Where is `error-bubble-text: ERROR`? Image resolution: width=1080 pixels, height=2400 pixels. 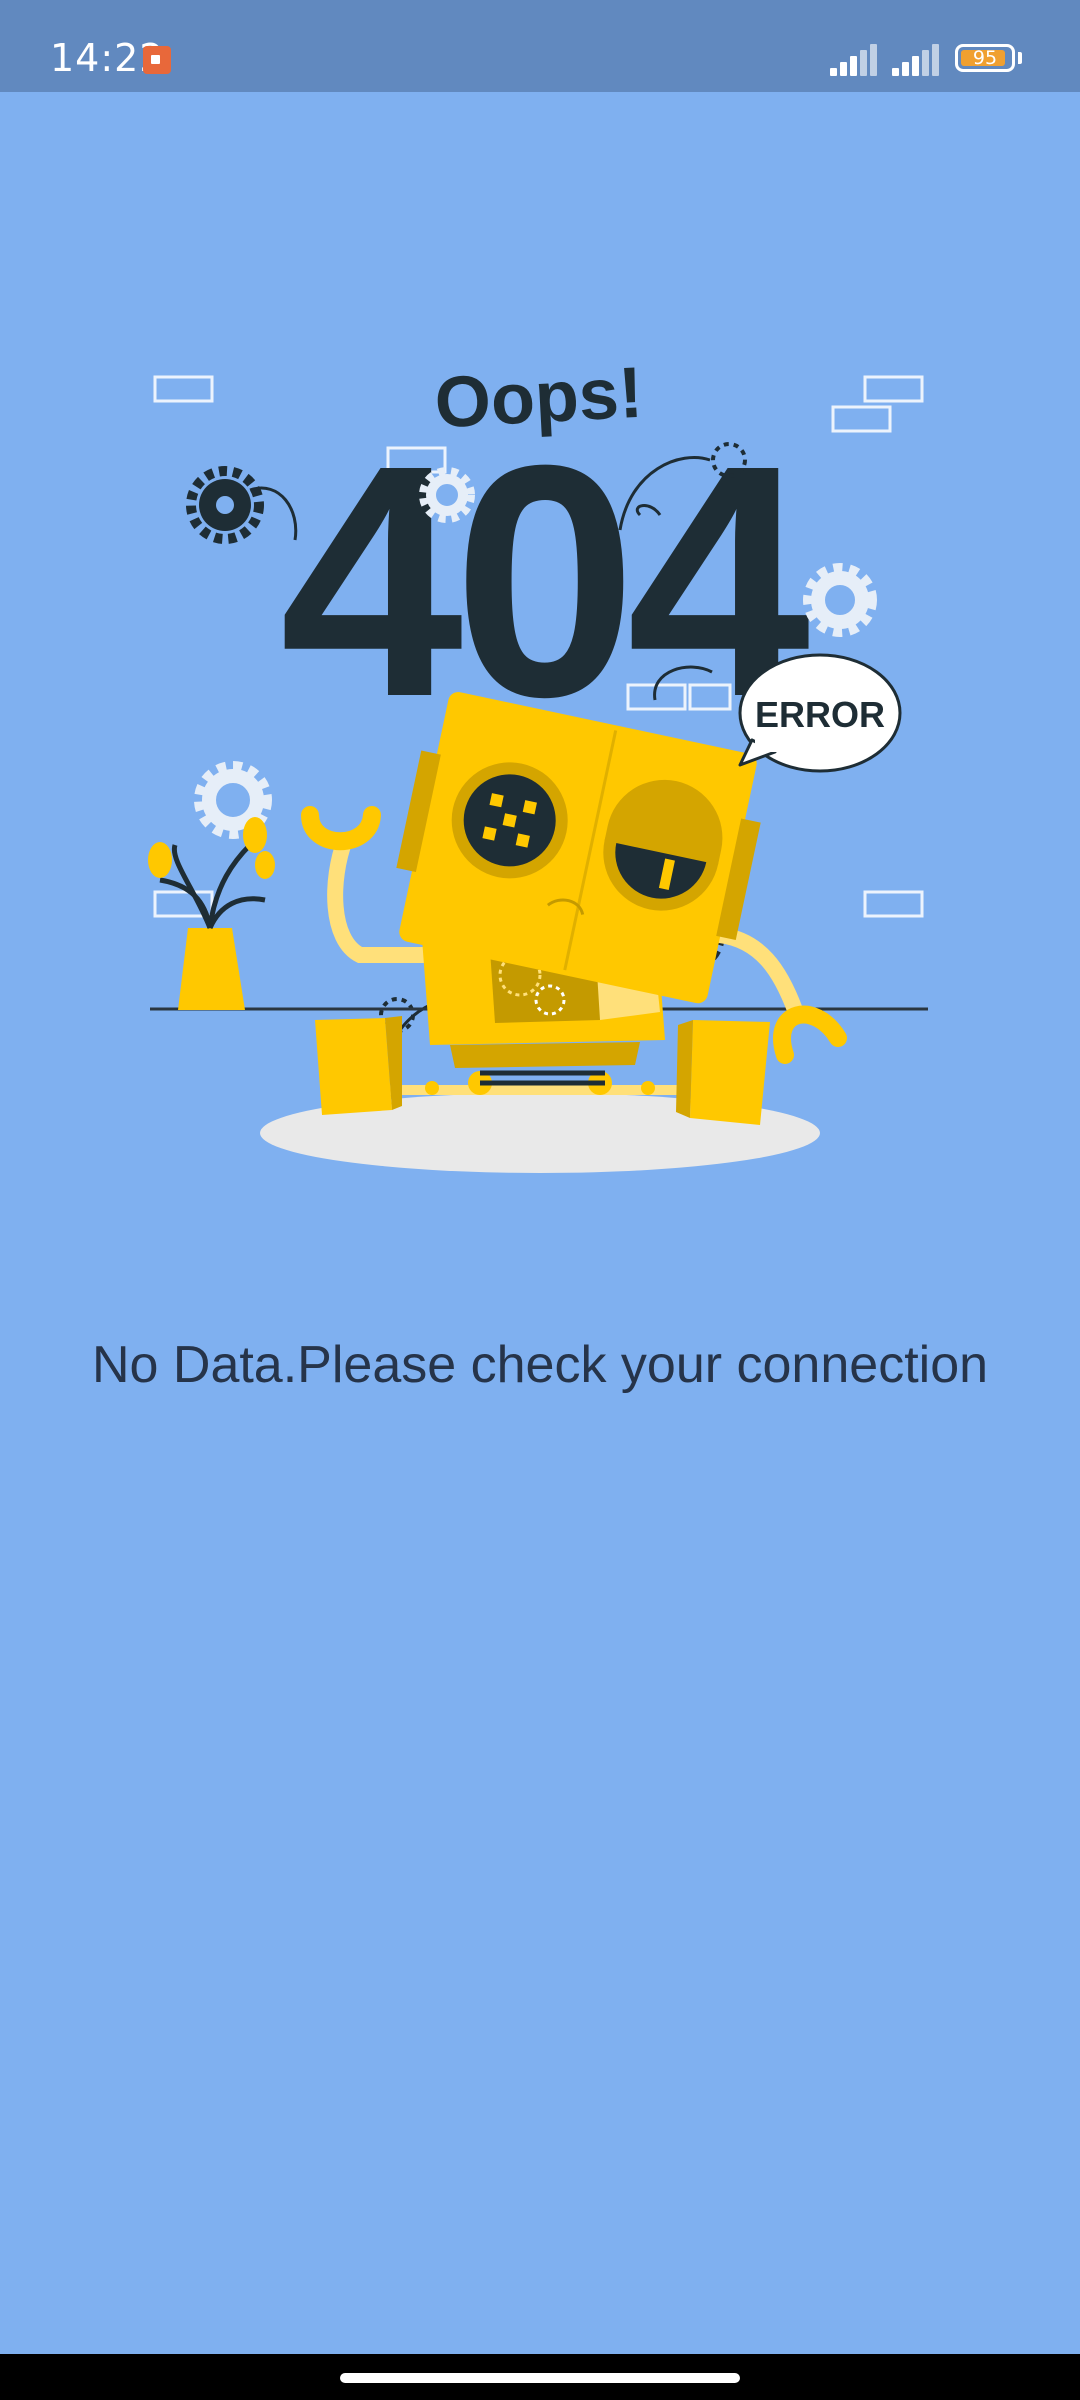 error-bubble-text: ERROR is located at coordinates (820, 714).